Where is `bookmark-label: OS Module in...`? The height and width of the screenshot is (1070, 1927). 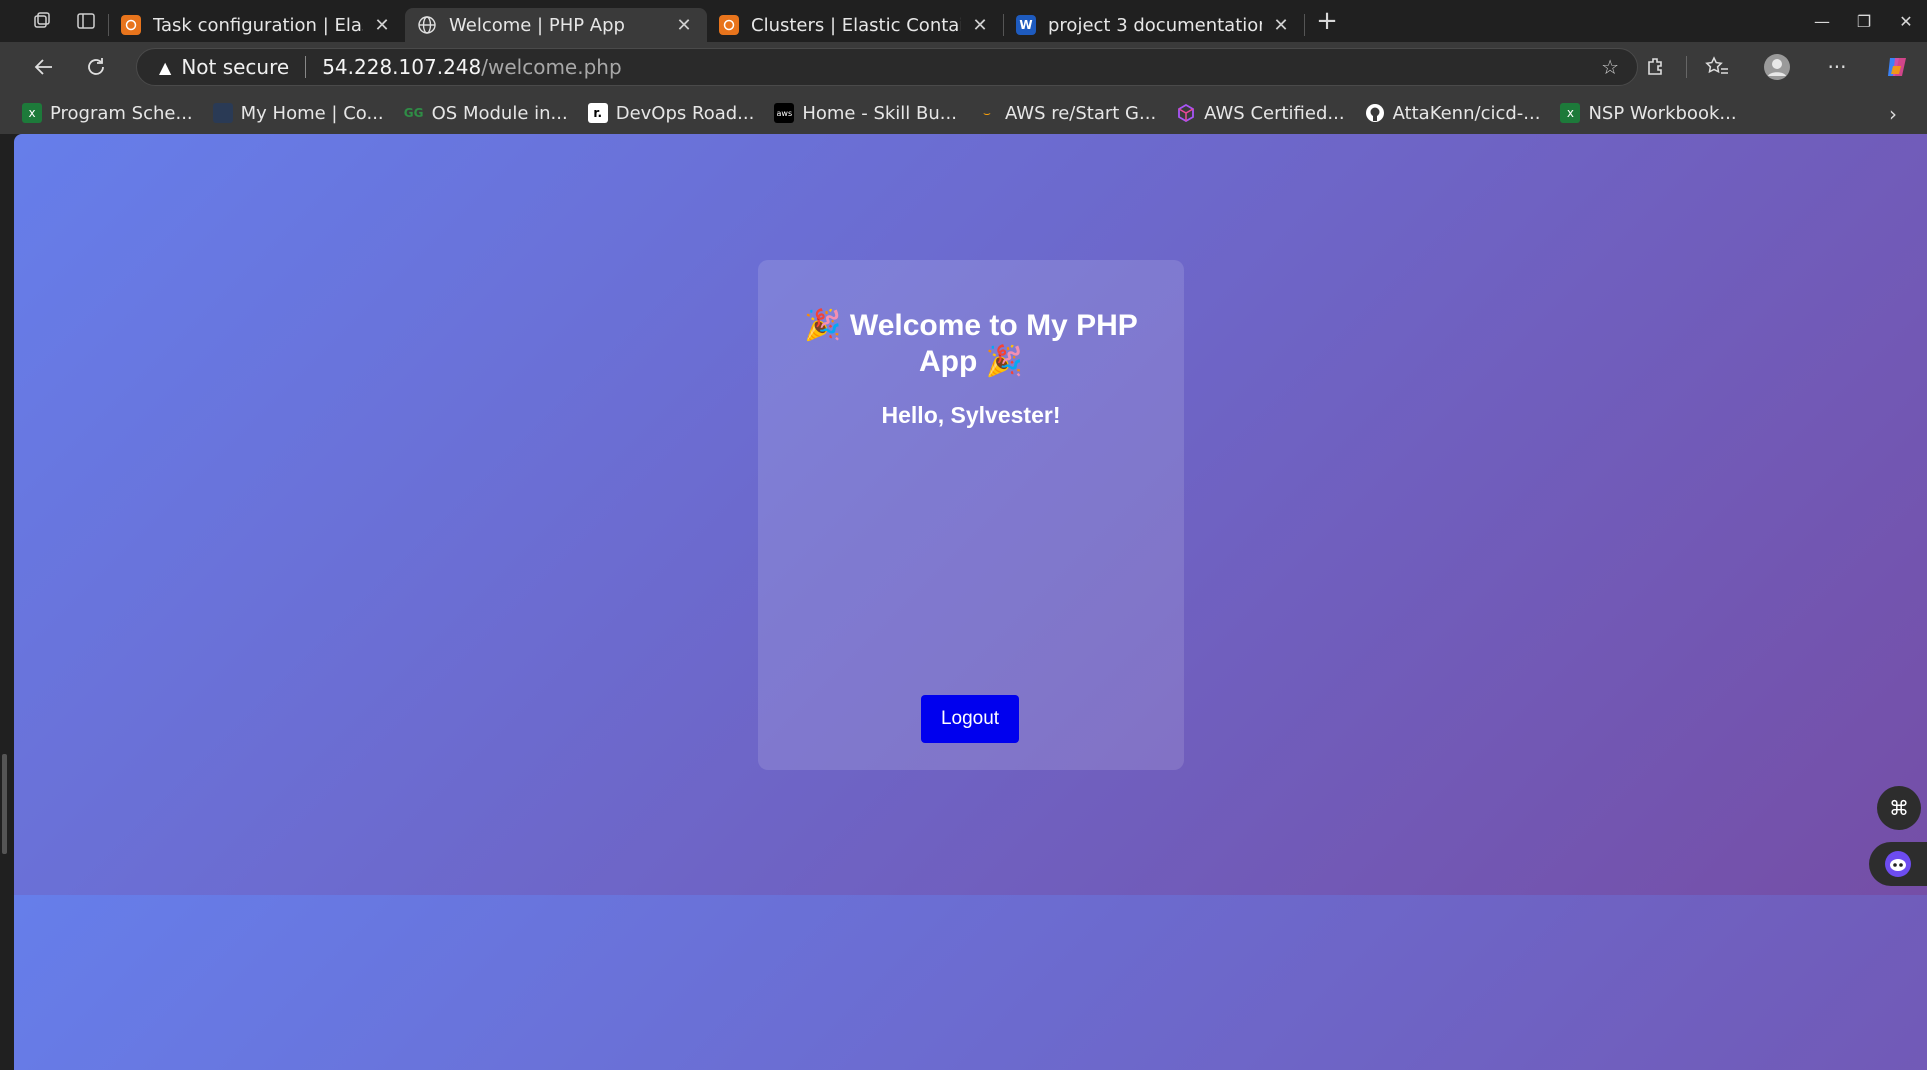 bookmark-label: OS Module in... is located at coordinates (499, 113).